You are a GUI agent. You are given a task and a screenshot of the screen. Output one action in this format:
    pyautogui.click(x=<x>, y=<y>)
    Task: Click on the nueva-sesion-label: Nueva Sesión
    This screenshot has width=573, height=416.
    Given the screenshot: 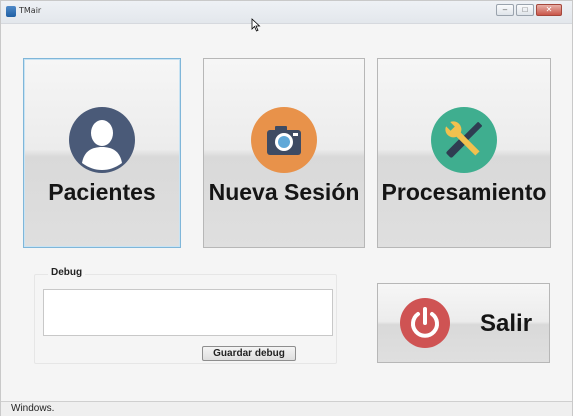 What is the action you would take?
    pyautogui.click(x=284, y=192)
    